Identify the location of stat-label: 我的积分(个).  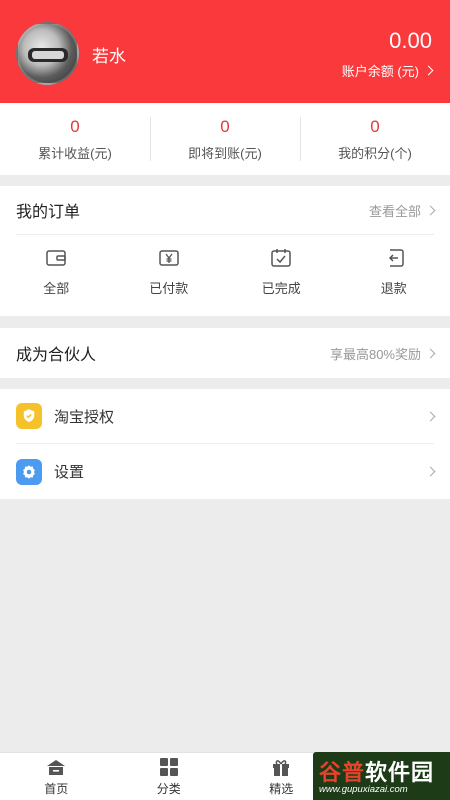
(375, 153).